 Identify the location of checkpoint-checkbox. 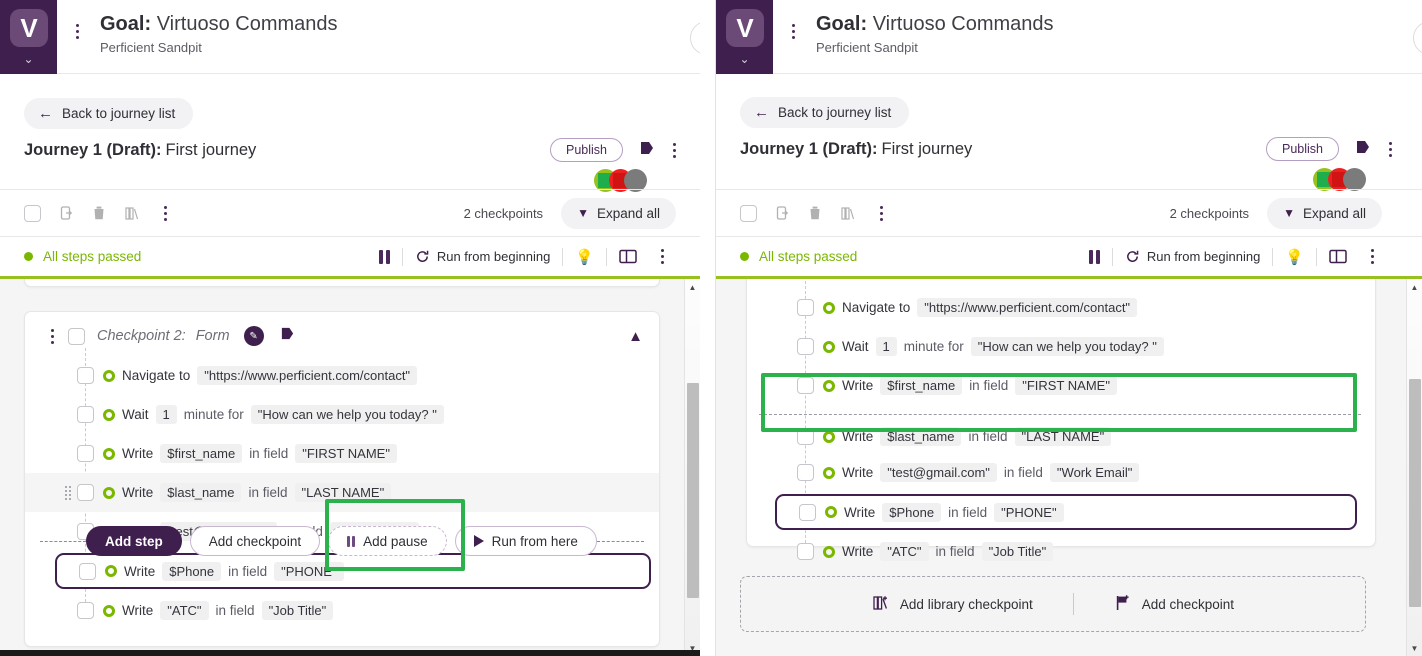
(76, 336).